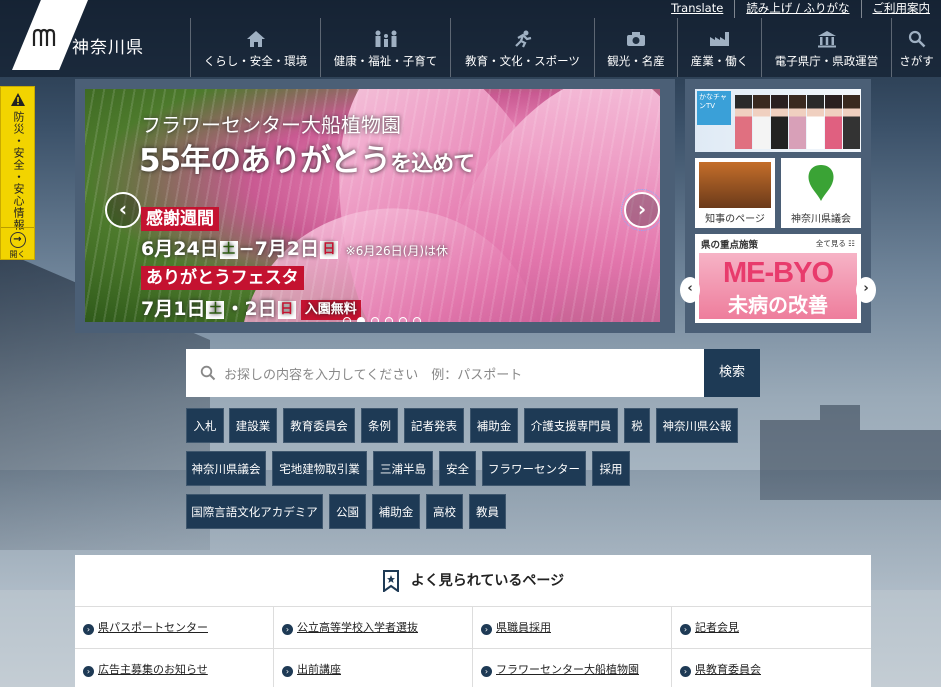  I want to click on governor-photo, so click(735, 185).